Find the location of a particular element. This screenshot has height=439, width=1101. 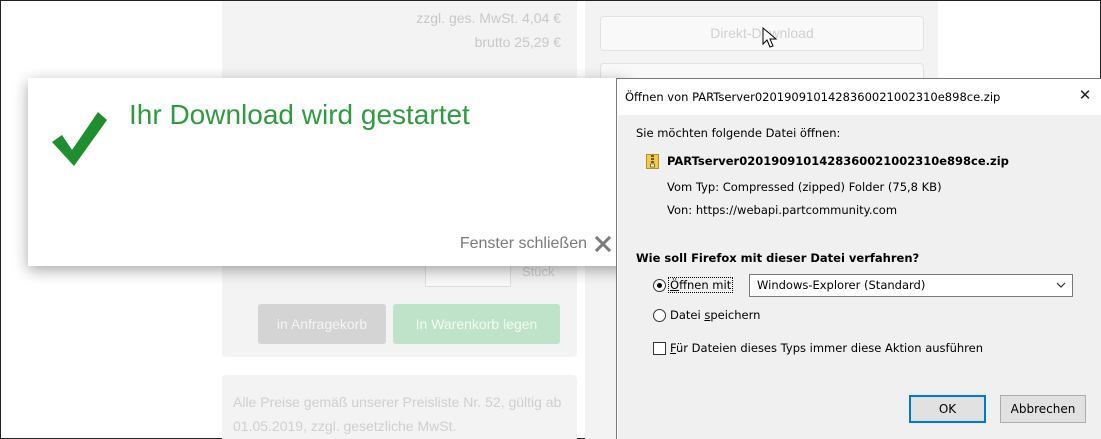

save-file-radio is located at coordinates (659, 315).